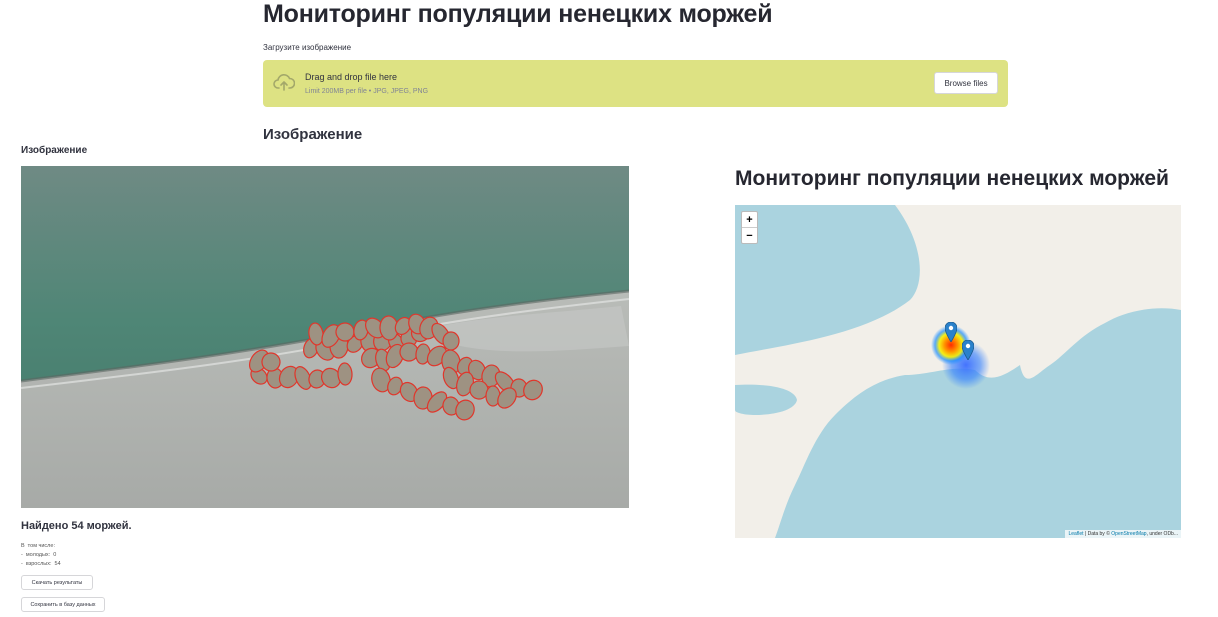  What do you see at coordinates (351, 77) in the screenshot?
I see `dropzone-title: Drag and drop file here` at bounding box center [351, 77].